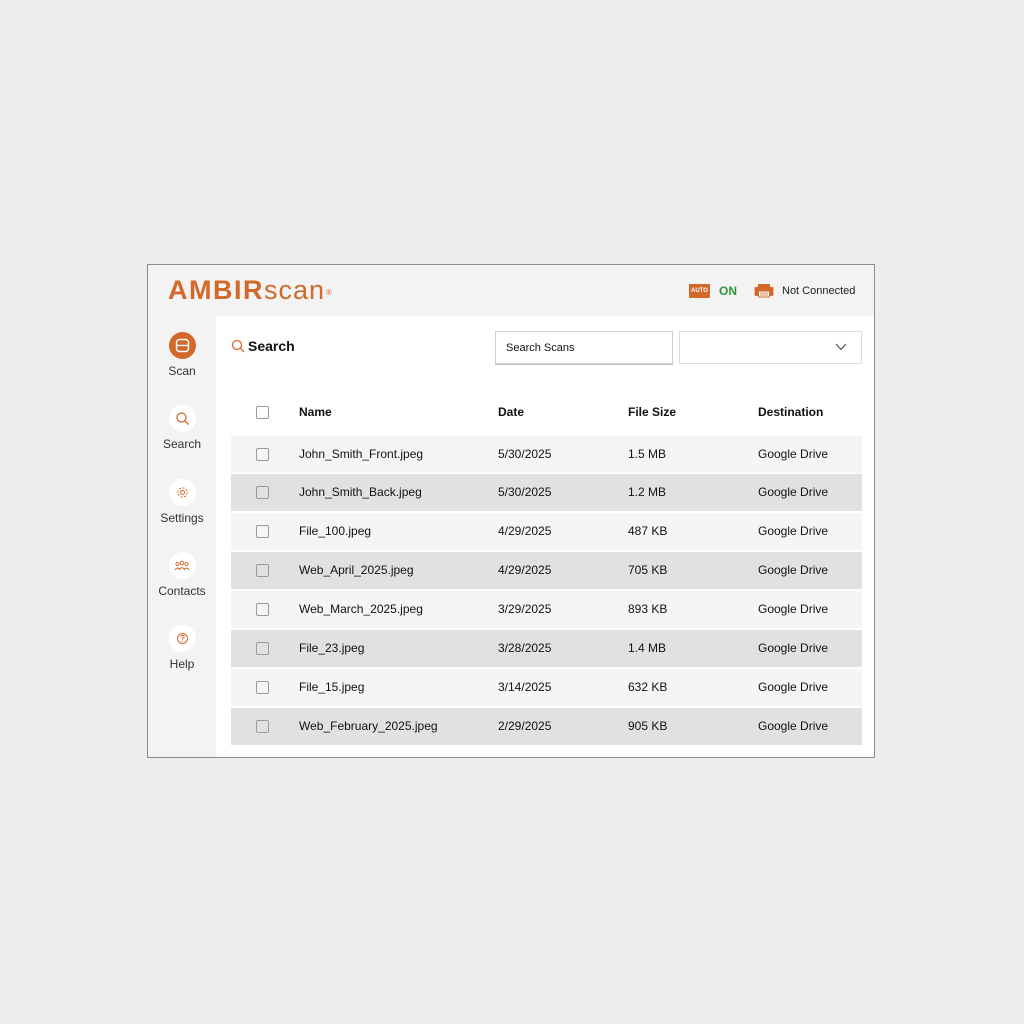  What do you see at coordinates (332, 648) in the screenshot?
I see `file-name: File_23.jpeg` at bounding box center [332, 648].